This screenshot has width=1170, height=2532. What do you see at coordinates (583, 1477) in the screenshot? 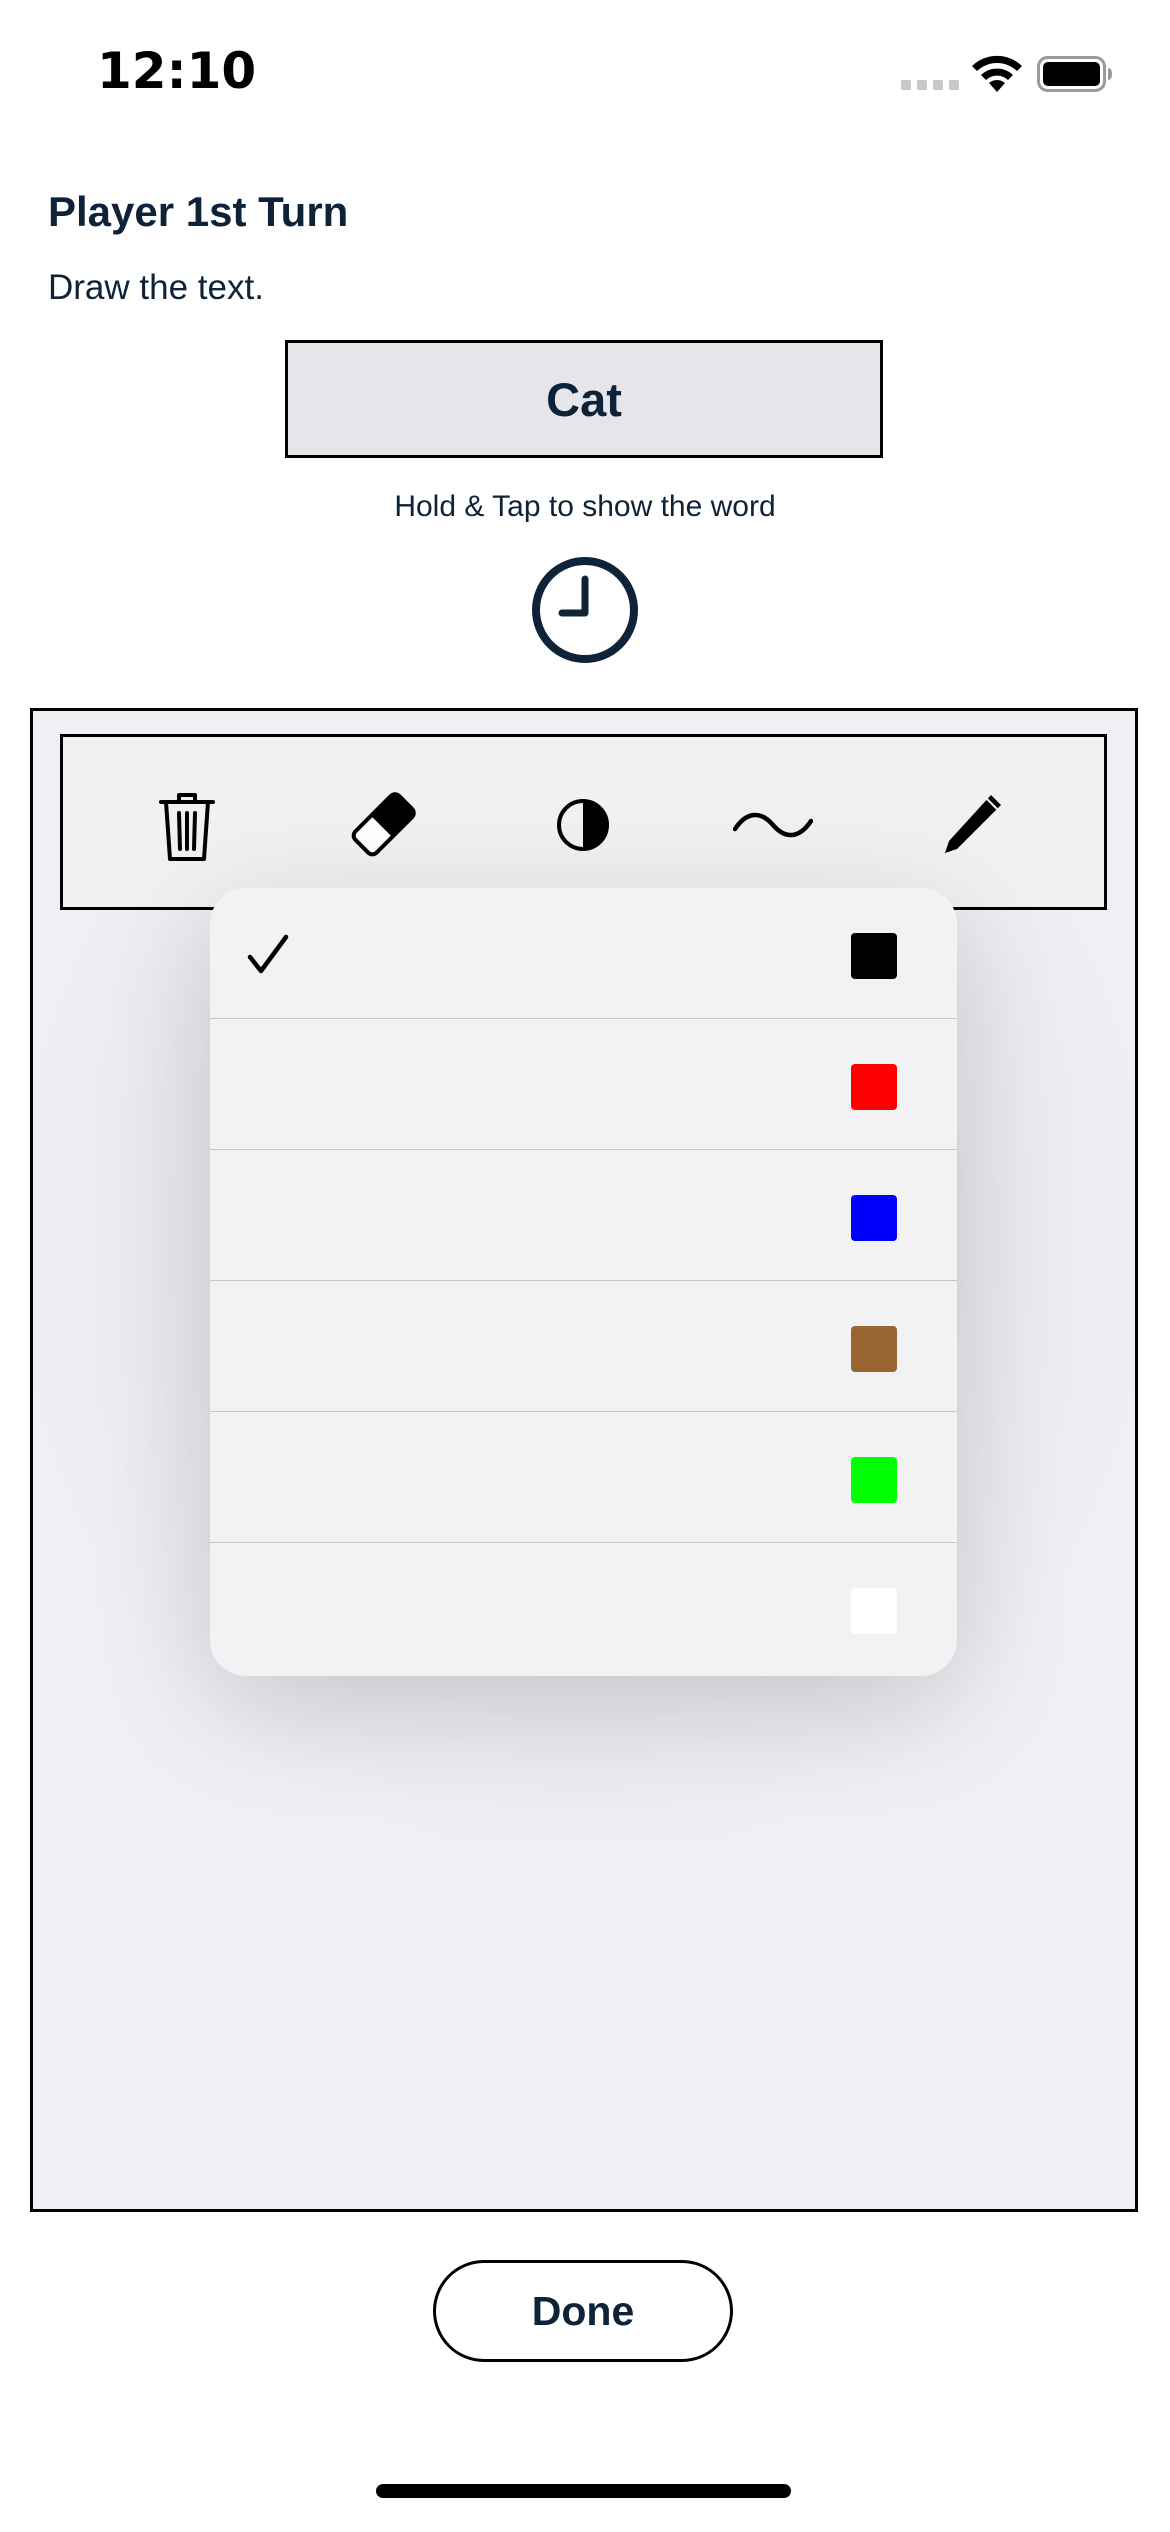
I see `color-option-green` at bounding box center [583, 1477].